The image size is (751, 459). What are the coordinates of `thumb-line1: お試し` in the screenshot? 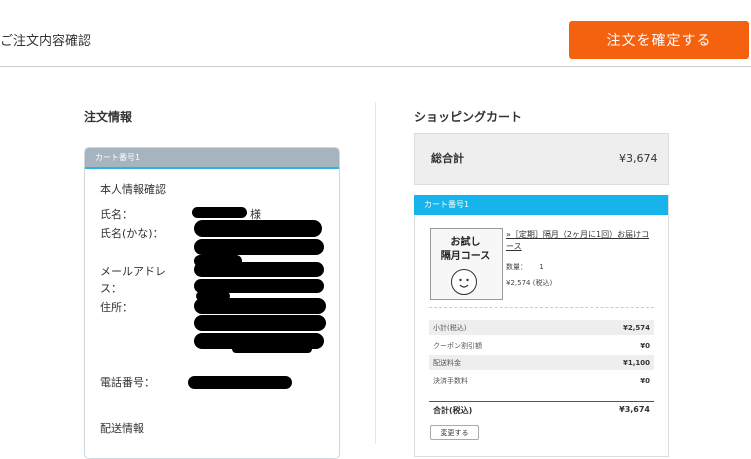 It's located at (465, 242).